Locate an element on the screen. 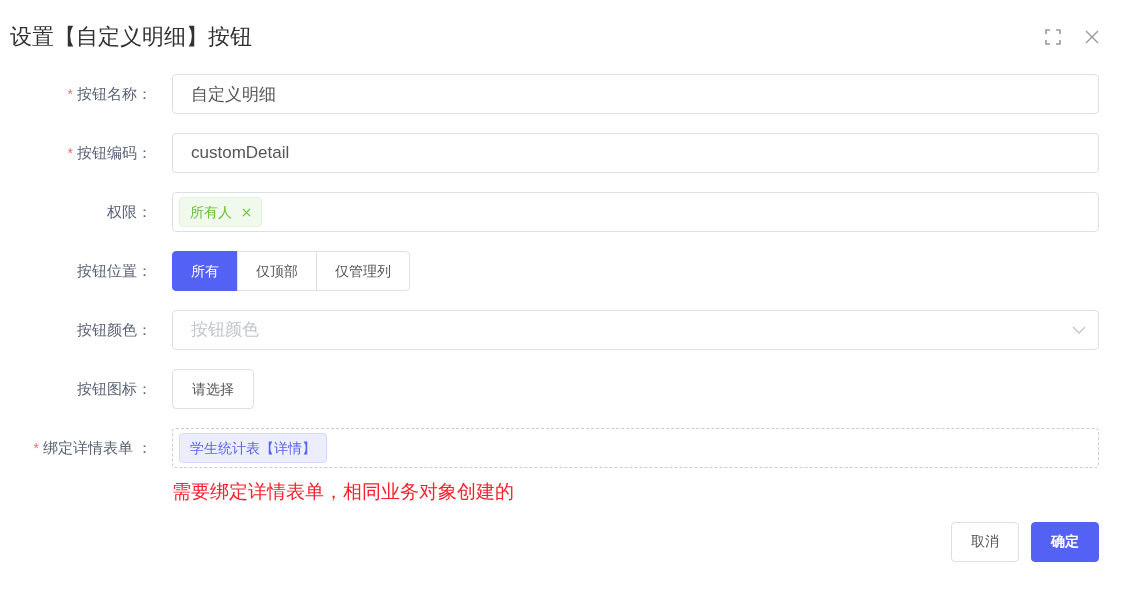  close-icon is located at coordinates (1092, 37).